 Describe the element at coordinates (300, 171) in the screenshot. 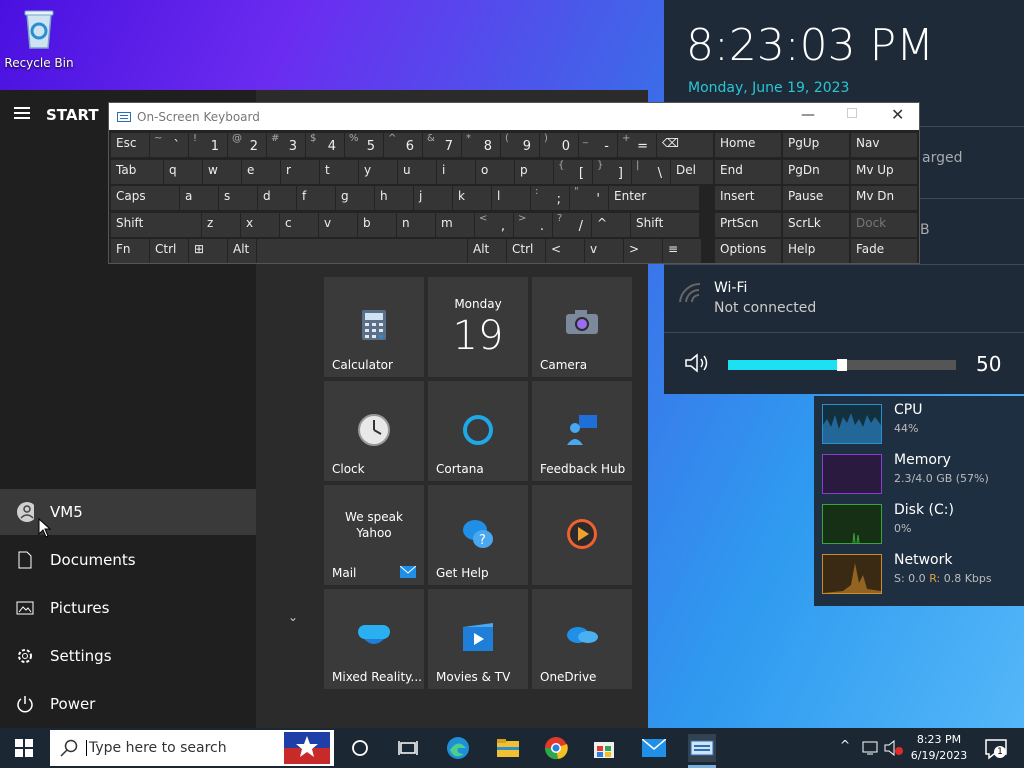

I see `osk-key: r` at that location.